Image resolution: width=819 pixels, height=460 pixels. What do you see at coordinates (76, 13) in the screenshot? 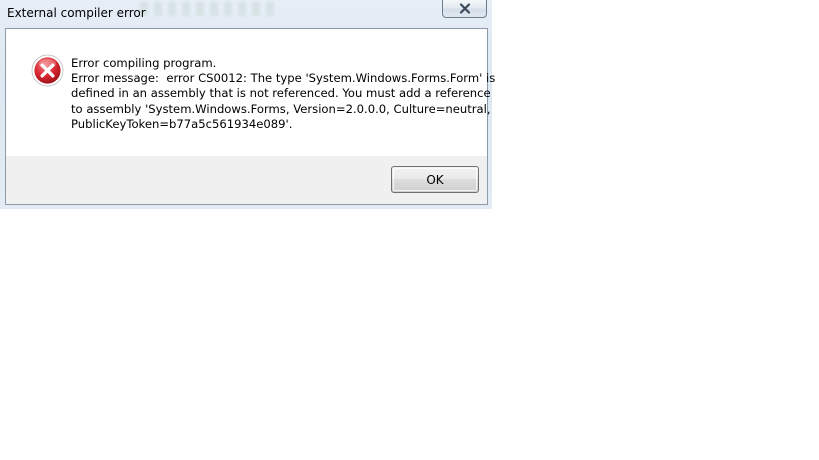
I see `window-title: External compiler error` at bounding box center [76, 13].